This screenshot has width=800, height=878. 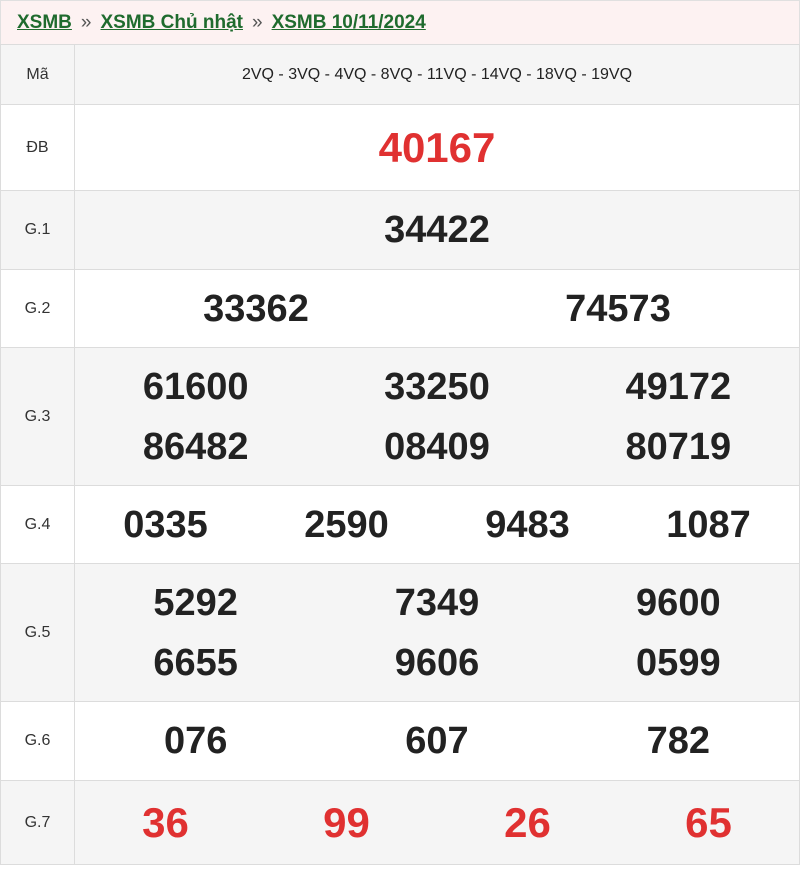 I want to click on prize-number-g6: 076, so click(x=195, y=741).